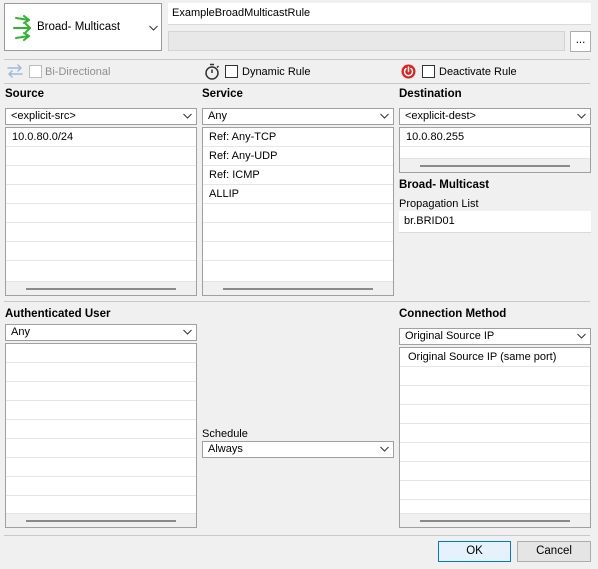 The width and height of the screenshot is (598, 569). I want to click on list-item: Ref: Any-TCP, so click(298, 137).